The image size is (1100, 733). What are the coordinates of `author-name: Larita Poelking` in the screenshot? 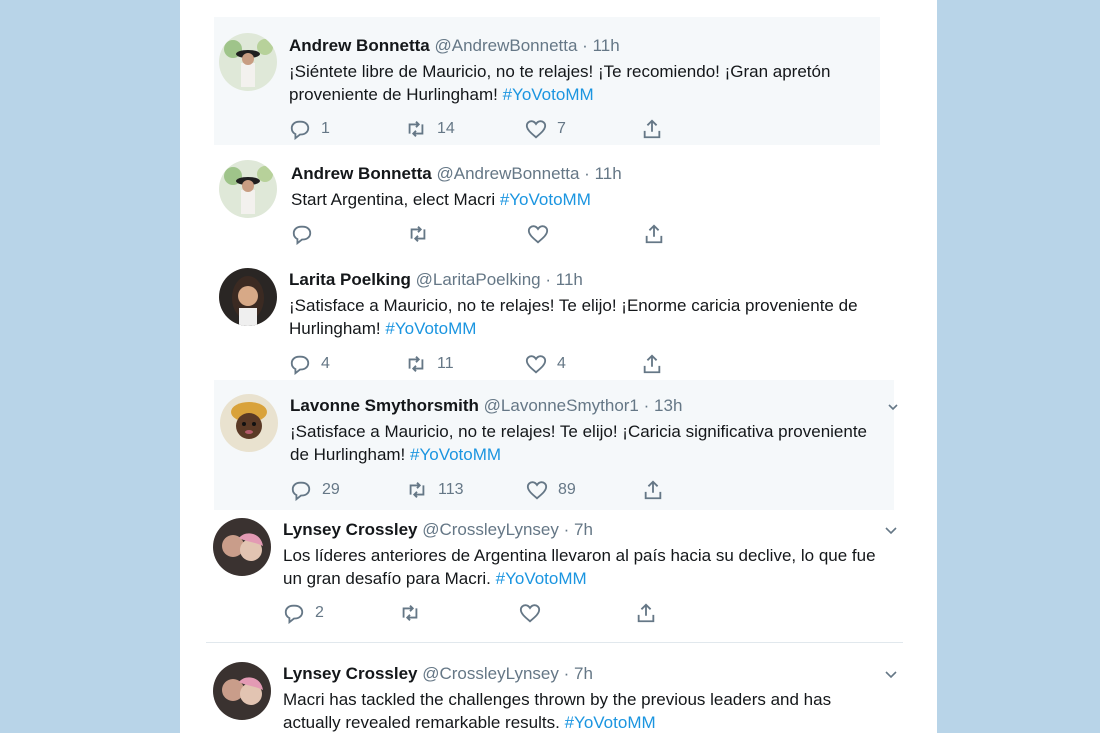 It's located at (350, 279).